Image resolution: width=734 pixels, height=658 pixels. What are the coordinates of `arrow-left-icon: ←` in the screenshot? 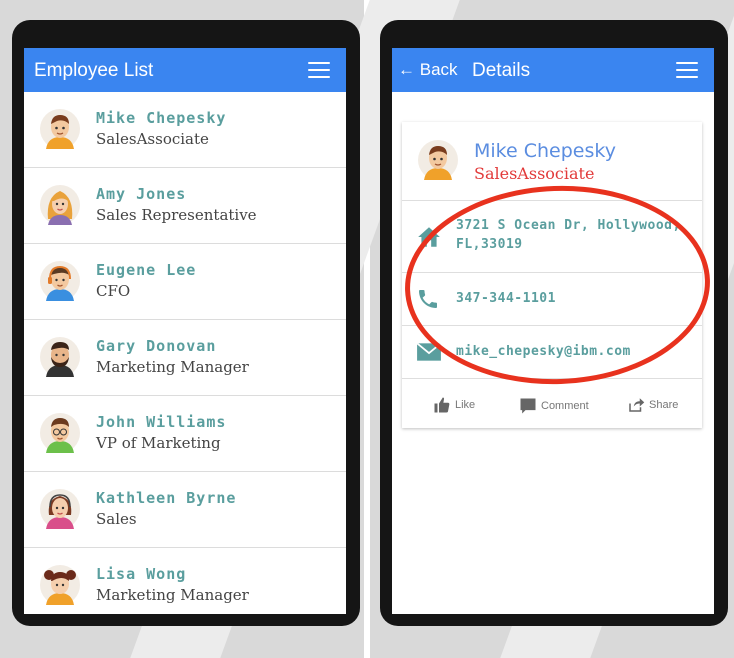 It's located at (406, 69).